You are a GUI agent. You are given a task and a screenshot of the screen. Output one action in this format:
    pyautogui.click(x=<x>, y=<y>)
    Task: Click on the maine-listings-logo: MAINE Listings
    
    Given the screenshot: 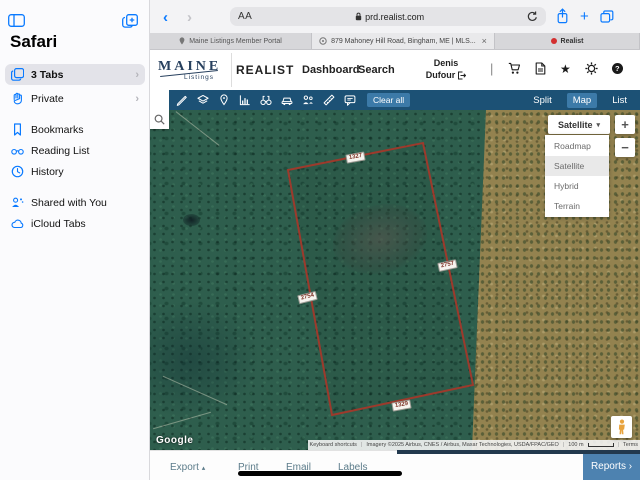 What is the action you would take?
    pyautogui.click(x=189, y=69)
    